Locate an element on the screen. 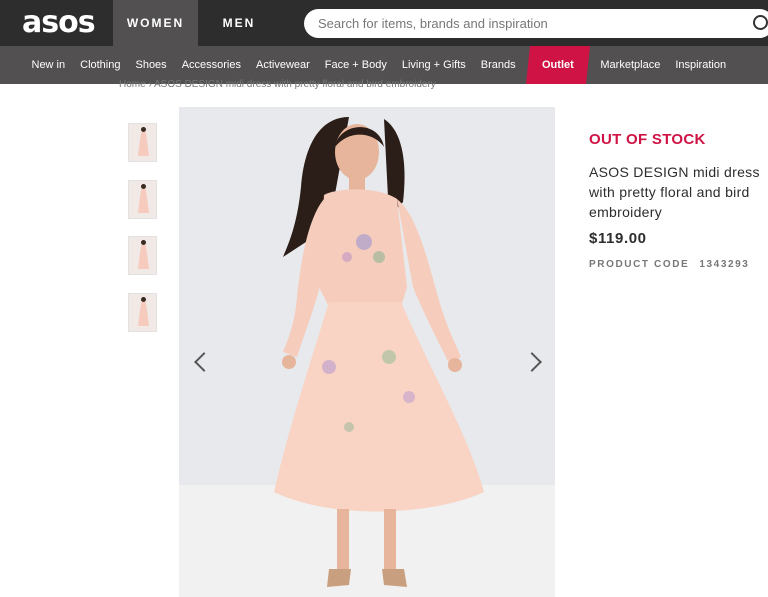 The width and height of the screenshot is (768, 597). nav-item-brands: Brands is located at coordinates (498, 65).